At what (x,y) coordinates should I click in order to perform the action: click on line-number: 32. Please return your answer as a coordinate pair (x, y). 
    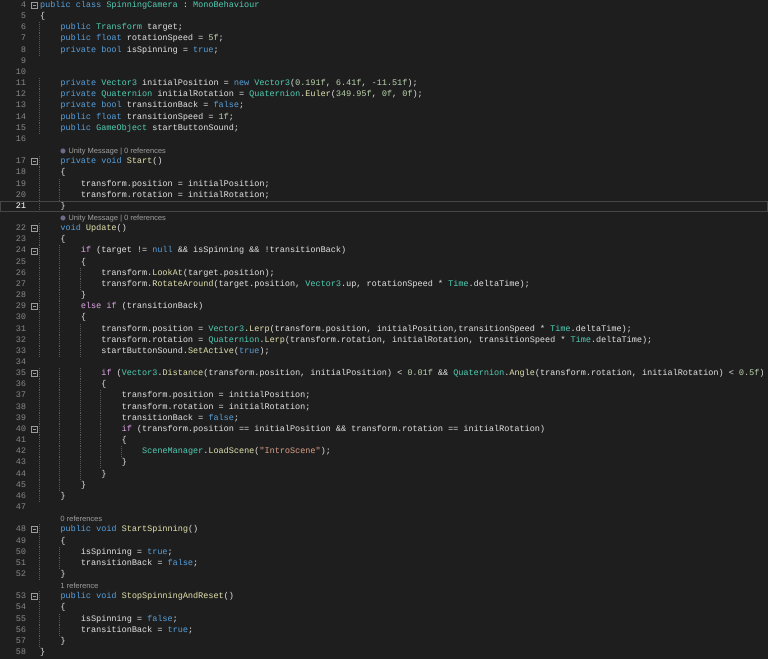
    Looking at the image, I should click on (20, 340).